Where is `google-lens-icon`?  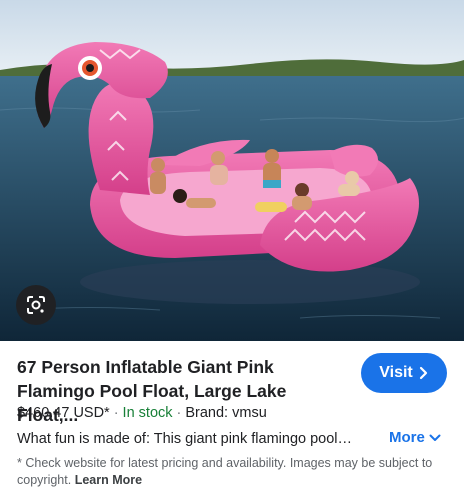
google-lens-icon is located at coordinates (36, 305).